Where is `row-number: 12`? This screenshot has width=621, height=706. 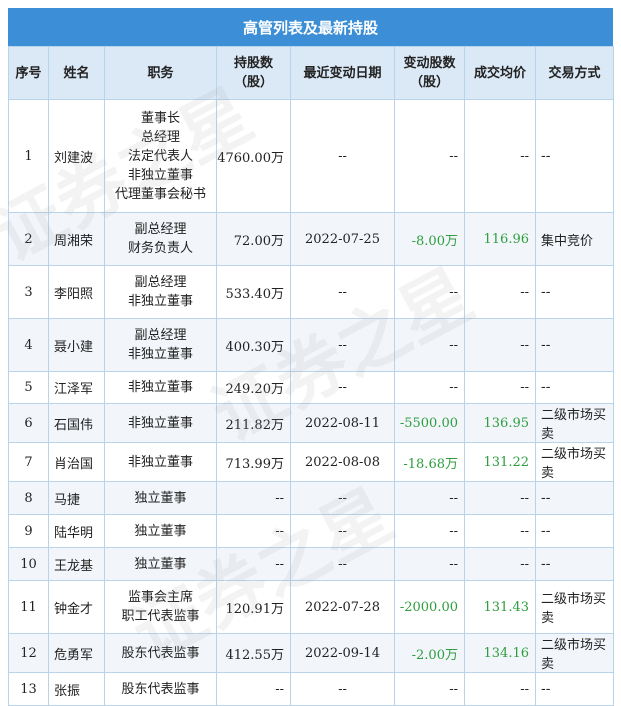 row-number: 12 is located at coordinates (28, 653).